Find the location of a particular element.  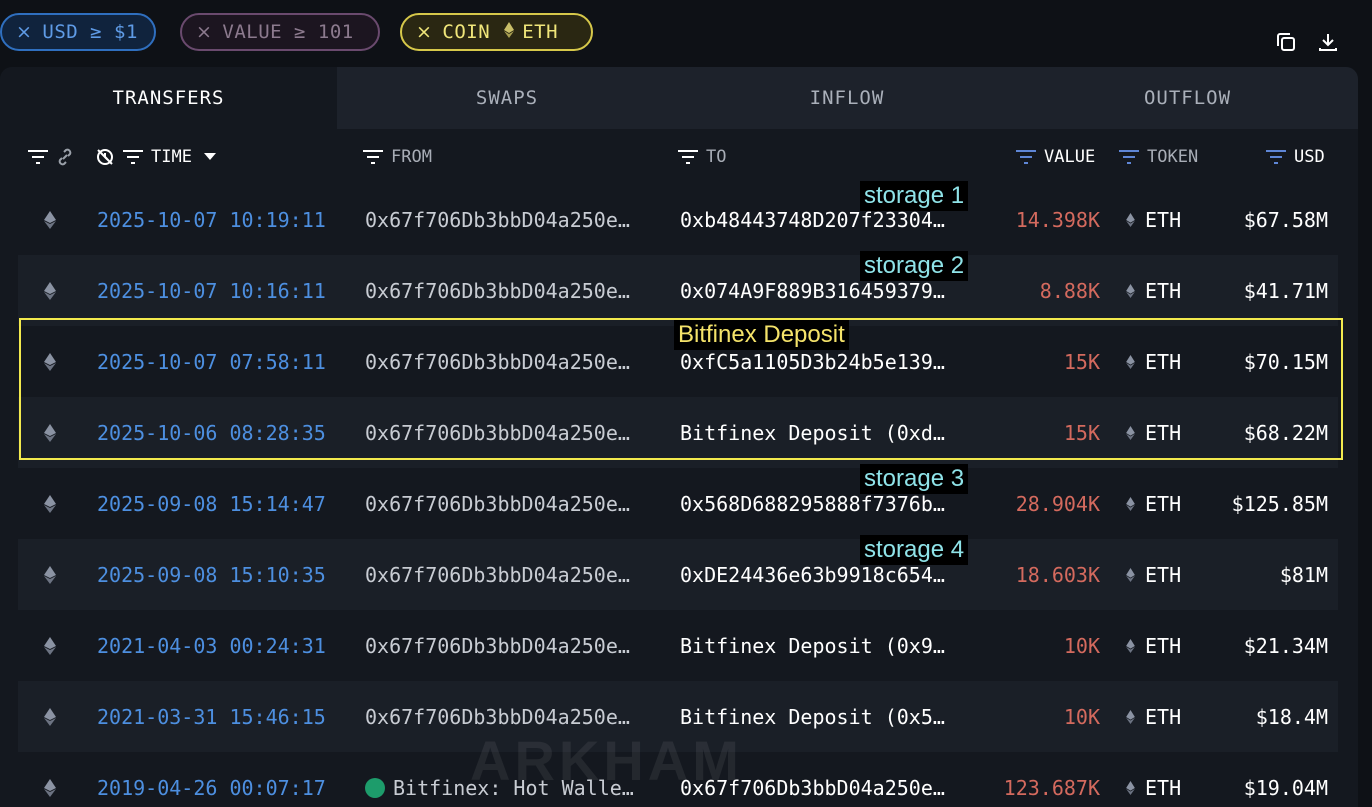

tab-bar: TRANSFERS SWAPS INFLOW OUTFLOW is located at coordinates (679, 98).